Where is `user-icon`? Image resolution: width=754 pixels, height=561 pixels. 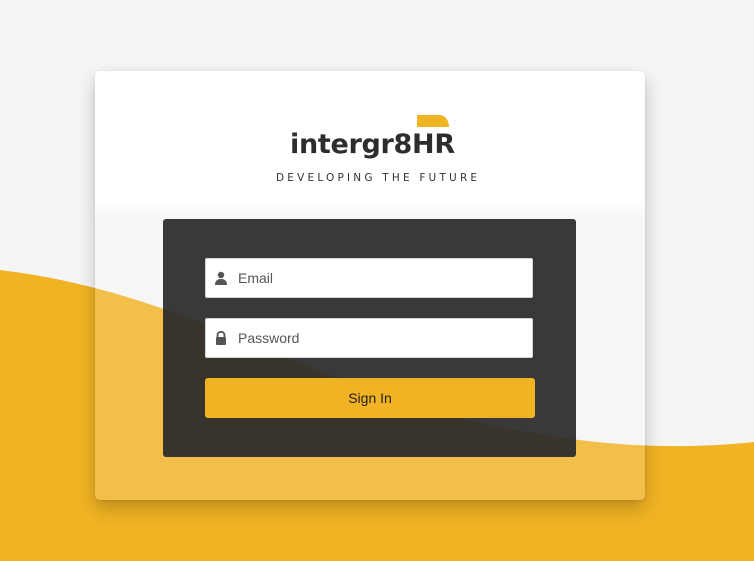 user-icon is located at coordinates (221, 278).